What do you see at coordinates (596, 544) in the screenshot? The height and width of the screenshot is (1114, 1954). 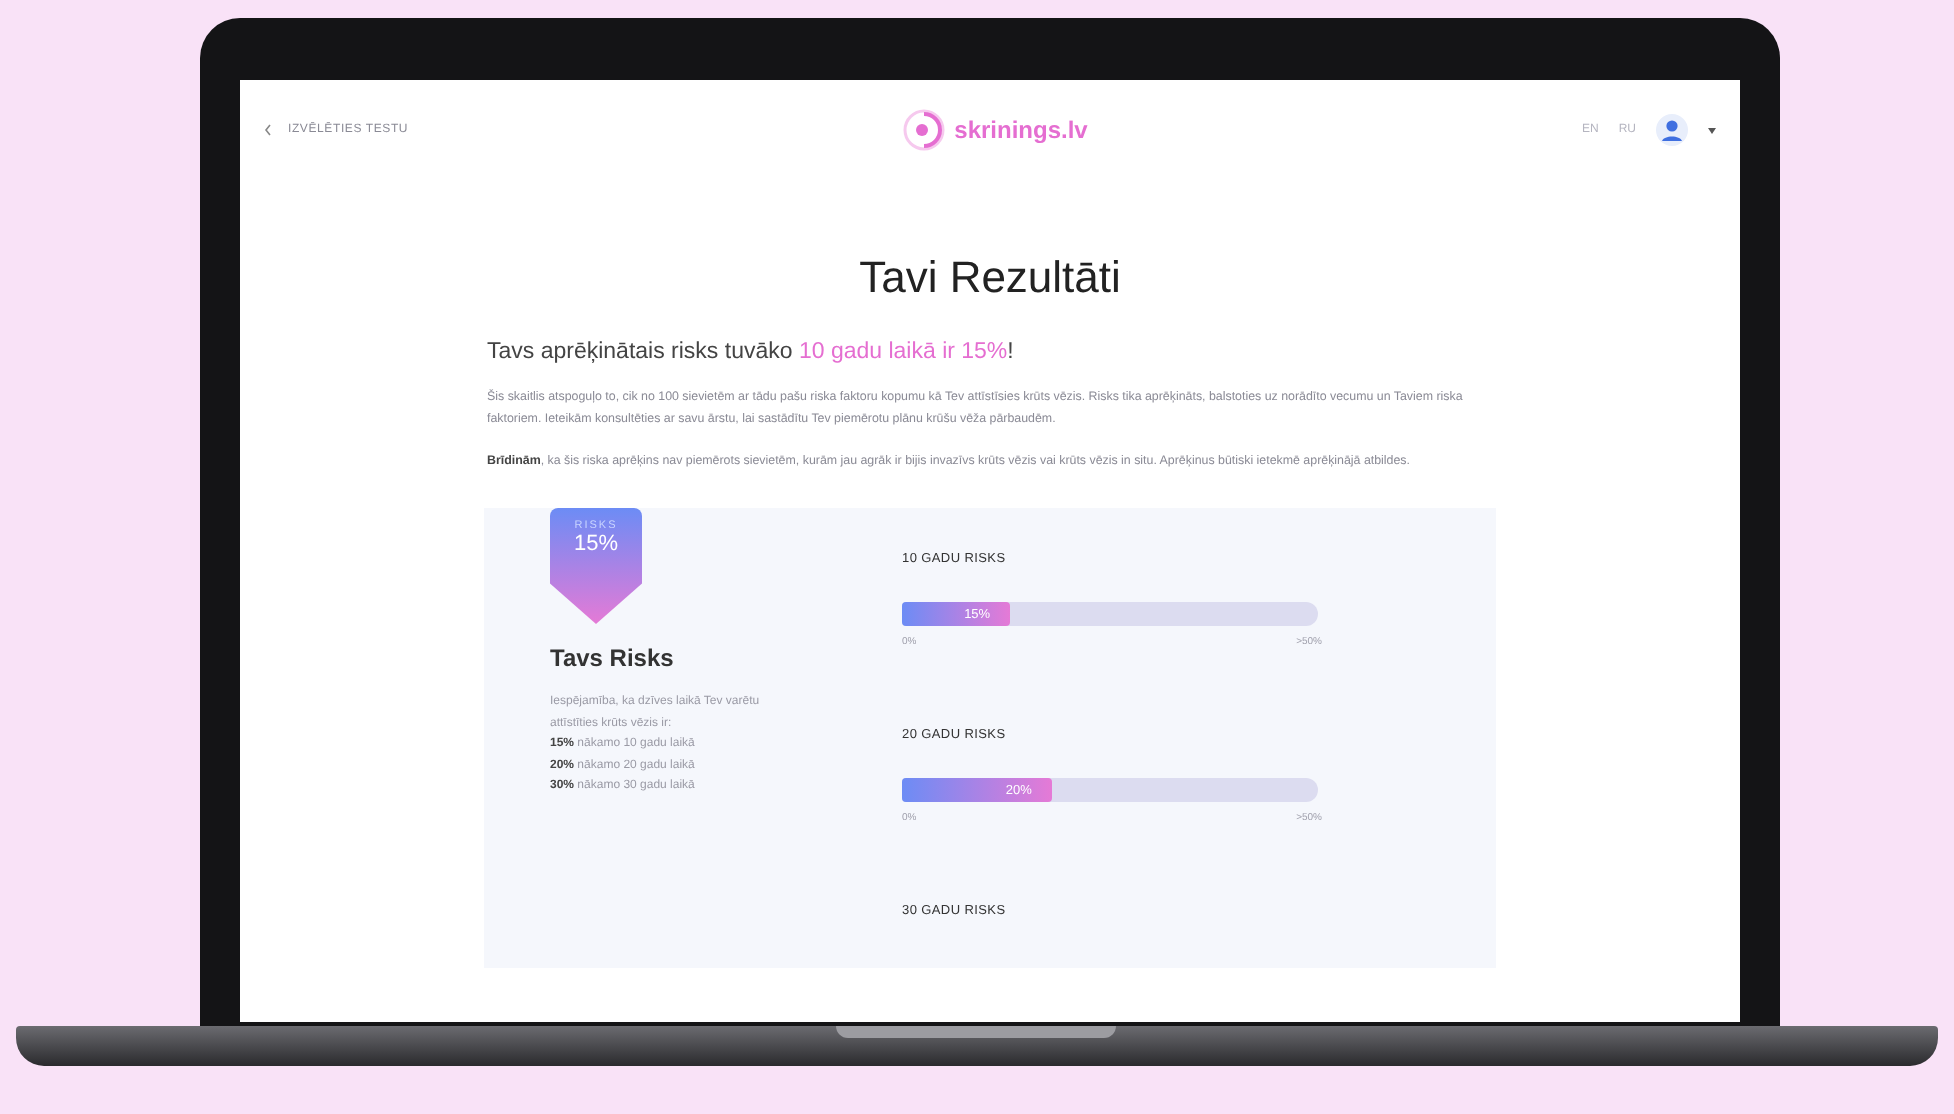 I see `badge-value: 15%` at bounding box center [596, 544].